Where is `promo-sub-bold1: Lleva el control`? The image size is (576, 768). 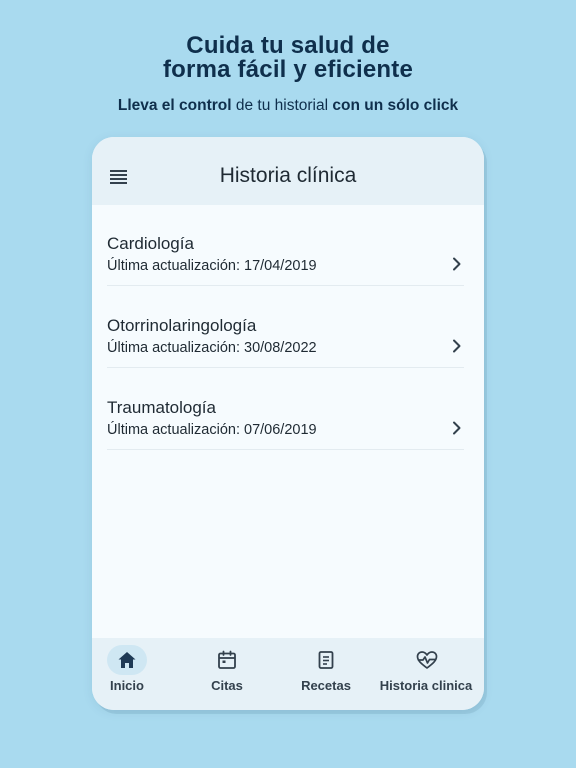
promo-sub-bold1: Lleva el control is located at coordinates (174, 105).